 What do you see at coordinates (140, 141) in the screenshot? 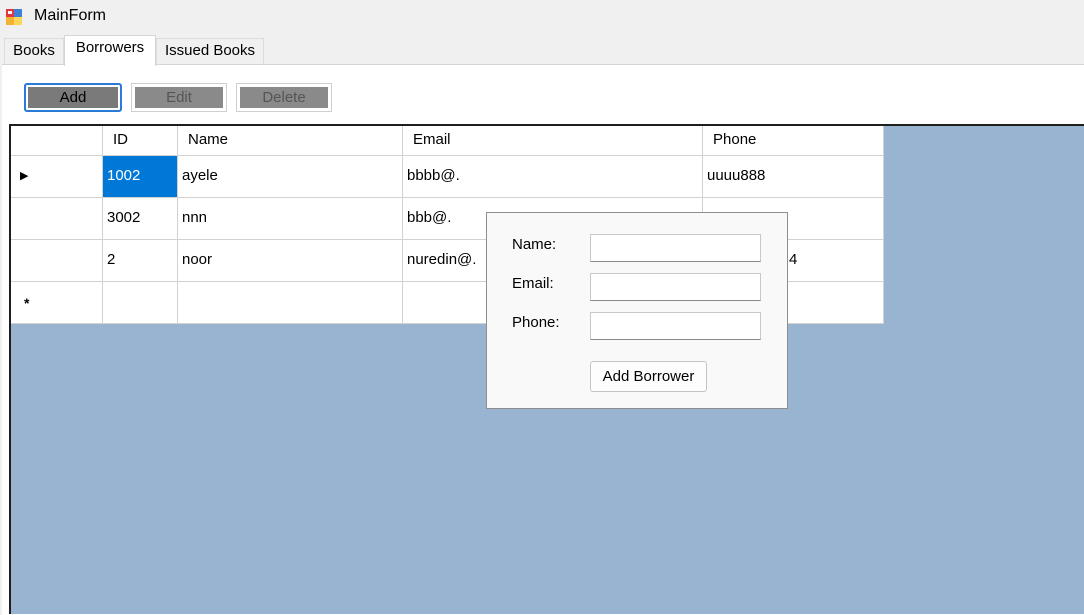
I see `column-header-id: ID` at bounding box center [140, 141].